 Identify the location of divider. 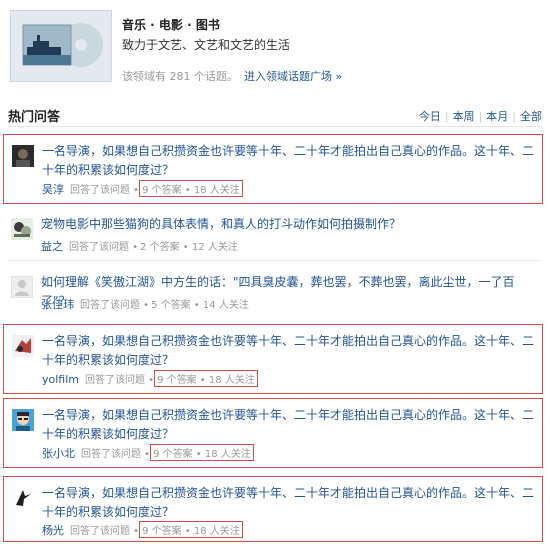
(275, 260).